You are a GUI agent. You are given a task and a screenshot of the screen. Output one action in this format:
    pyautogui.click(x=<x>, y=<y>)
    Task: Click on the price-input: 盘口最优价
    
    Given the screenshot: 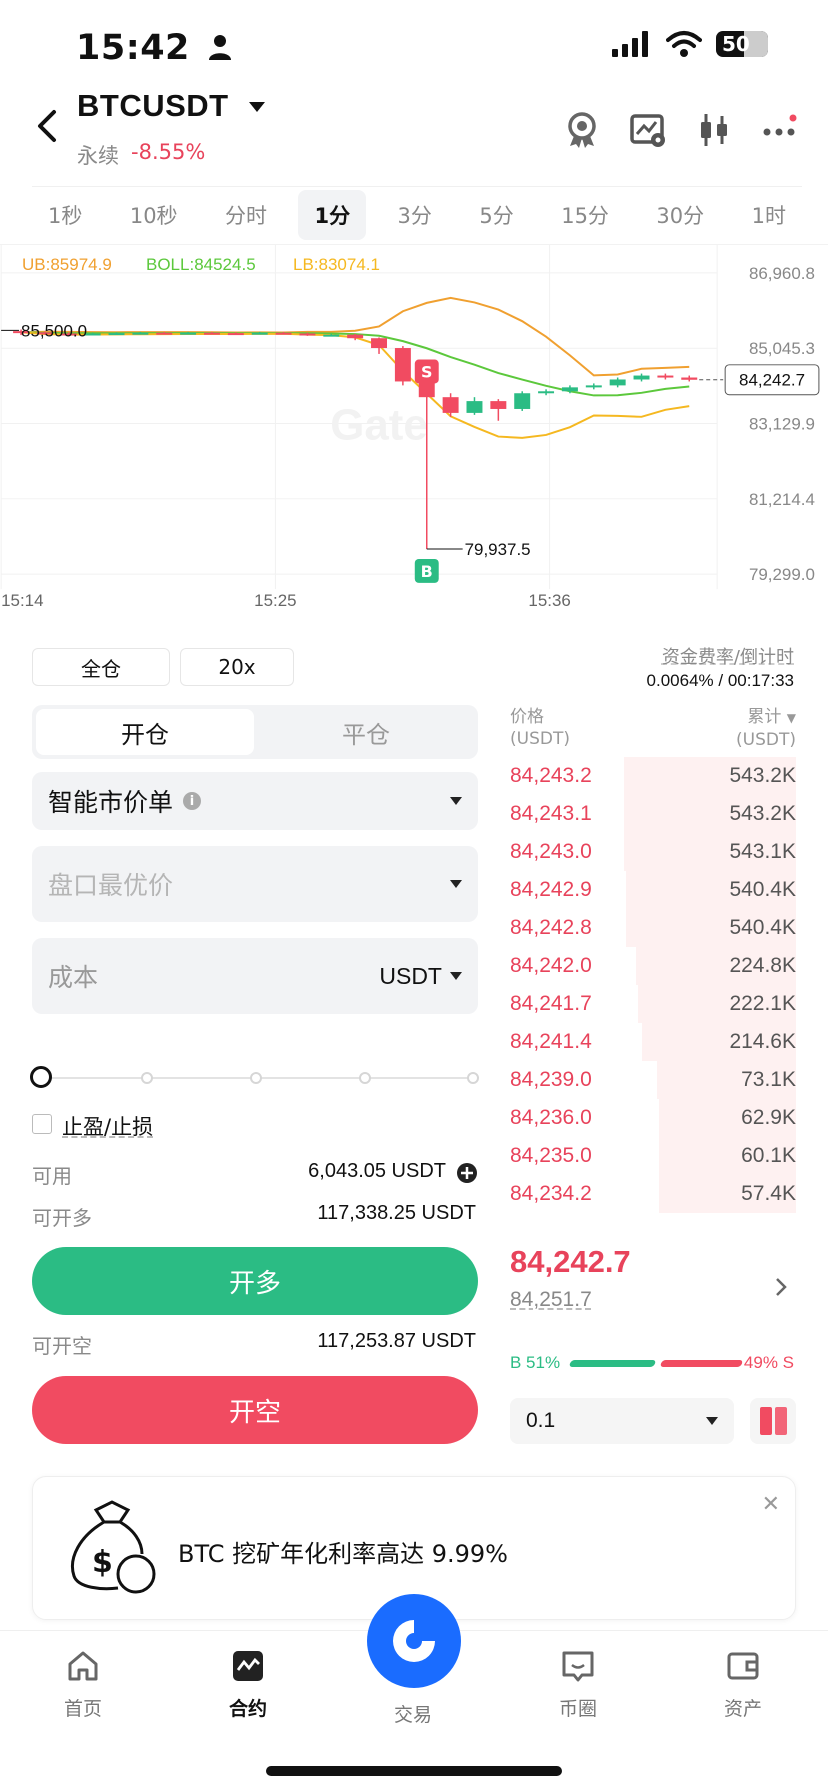 What is the action you would take?
    pyautogui.click(x=255, y=884)
    